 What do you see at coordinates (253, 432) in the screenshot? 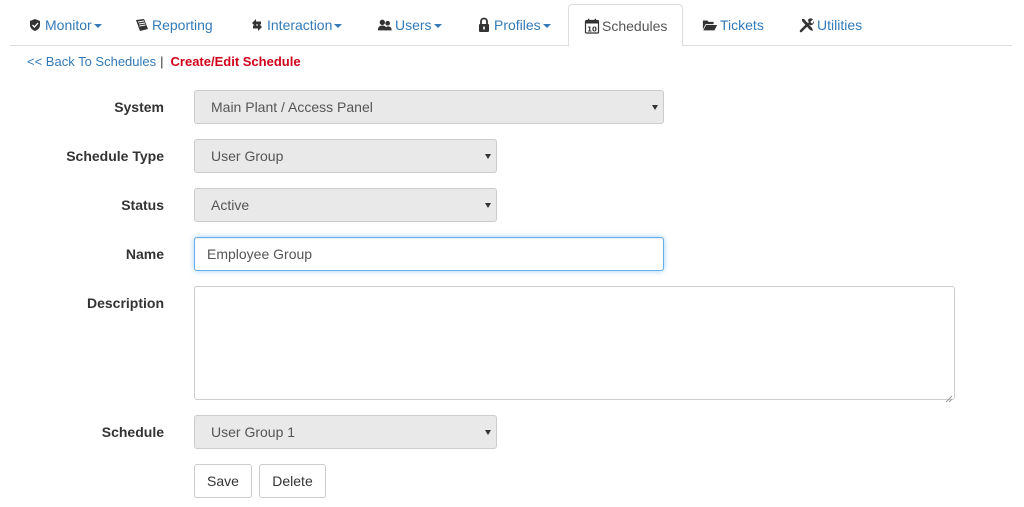
I see `schedule-select-value: User Group 1` at bounding box center [253, 432].